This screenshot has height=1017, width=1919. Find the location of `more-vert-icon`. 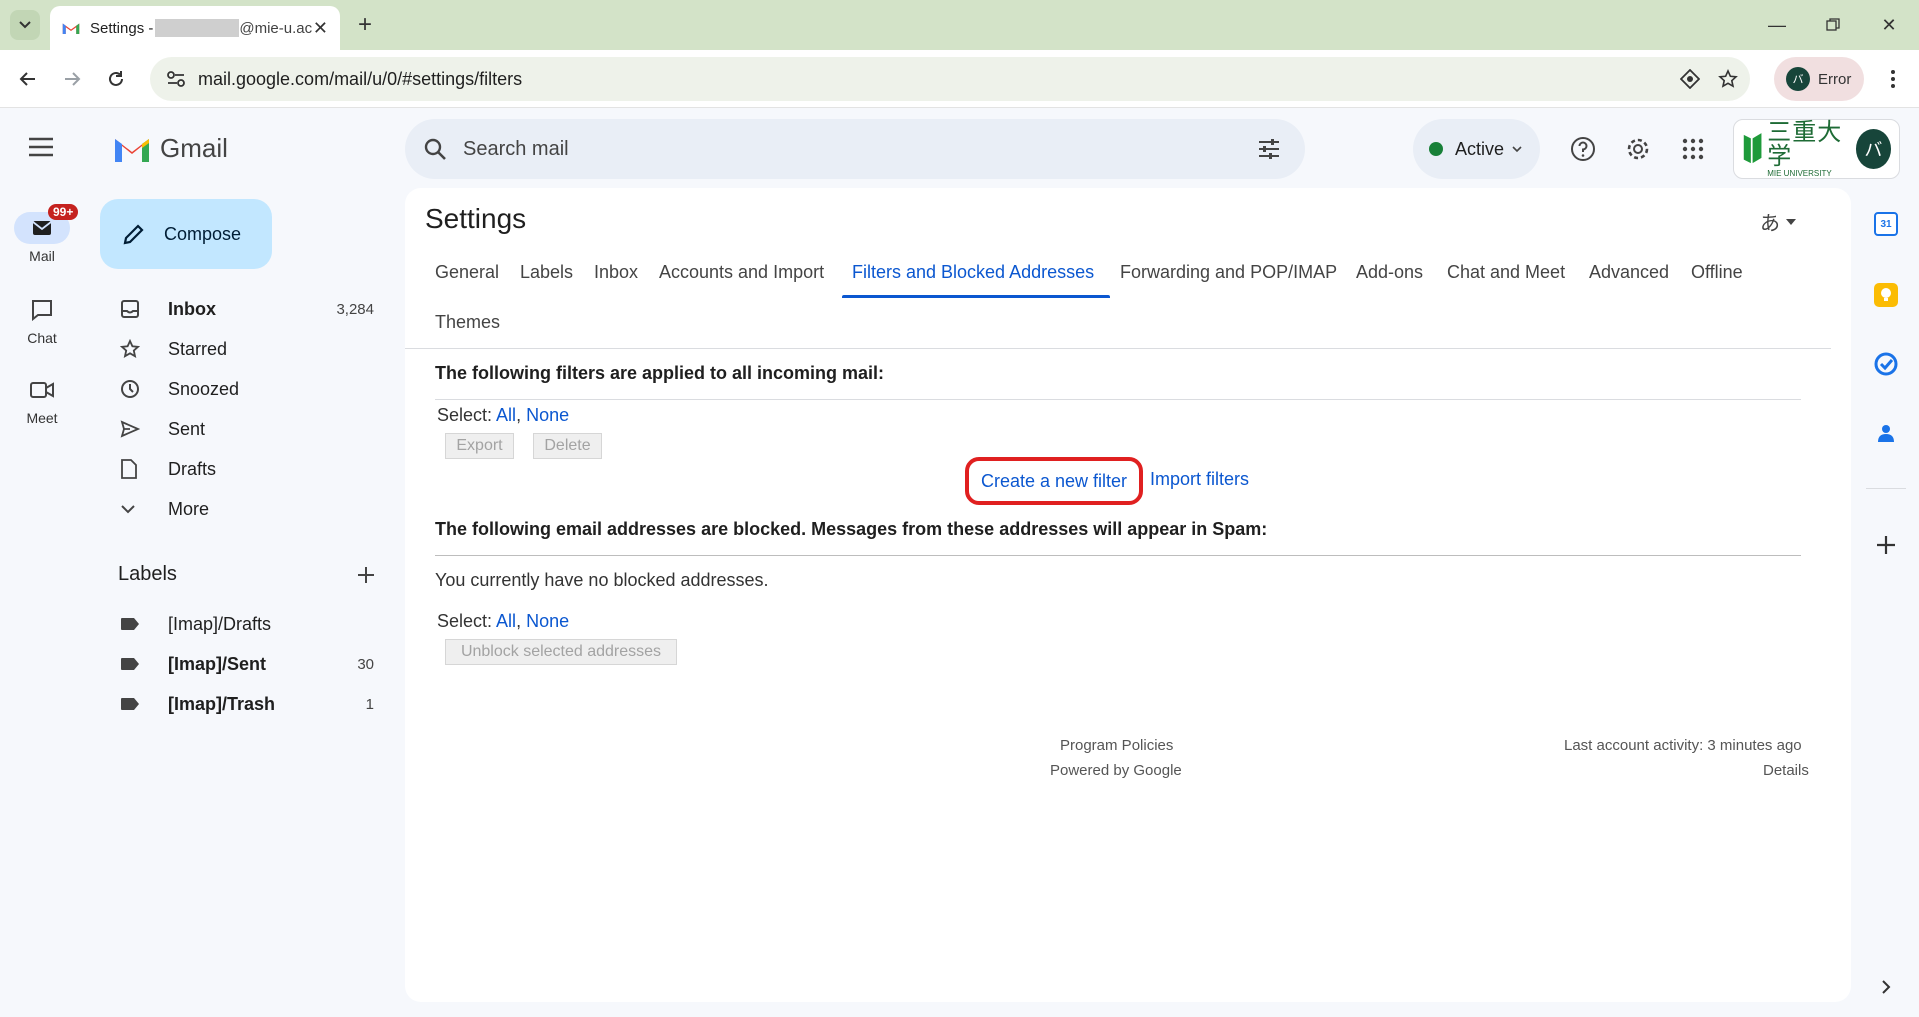

more-vert-icon is located at coordinates (1893, 79).